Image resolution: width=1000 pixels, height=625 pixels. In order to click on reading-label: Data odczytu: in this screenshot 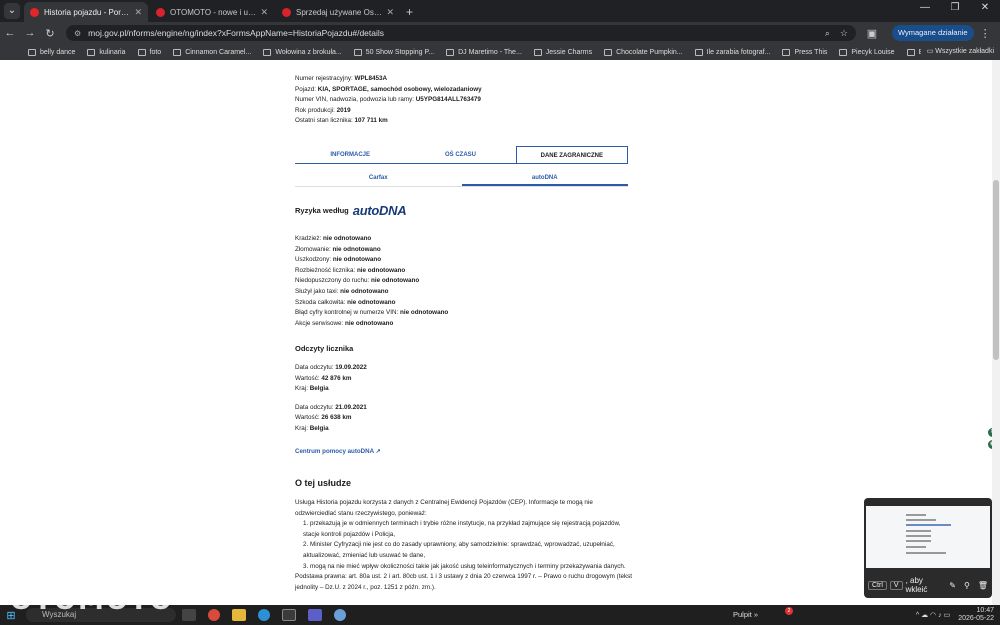, I will do `click(314, 367)`.